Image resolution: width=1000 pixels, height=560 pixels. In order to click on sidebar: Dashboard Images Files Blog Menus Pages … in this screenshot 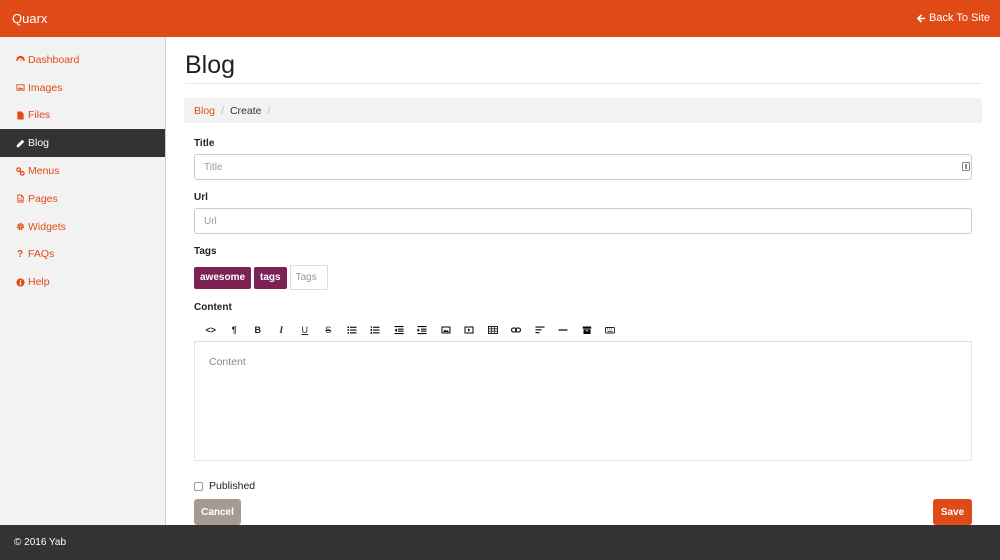, I will do `click(83, 281)`.